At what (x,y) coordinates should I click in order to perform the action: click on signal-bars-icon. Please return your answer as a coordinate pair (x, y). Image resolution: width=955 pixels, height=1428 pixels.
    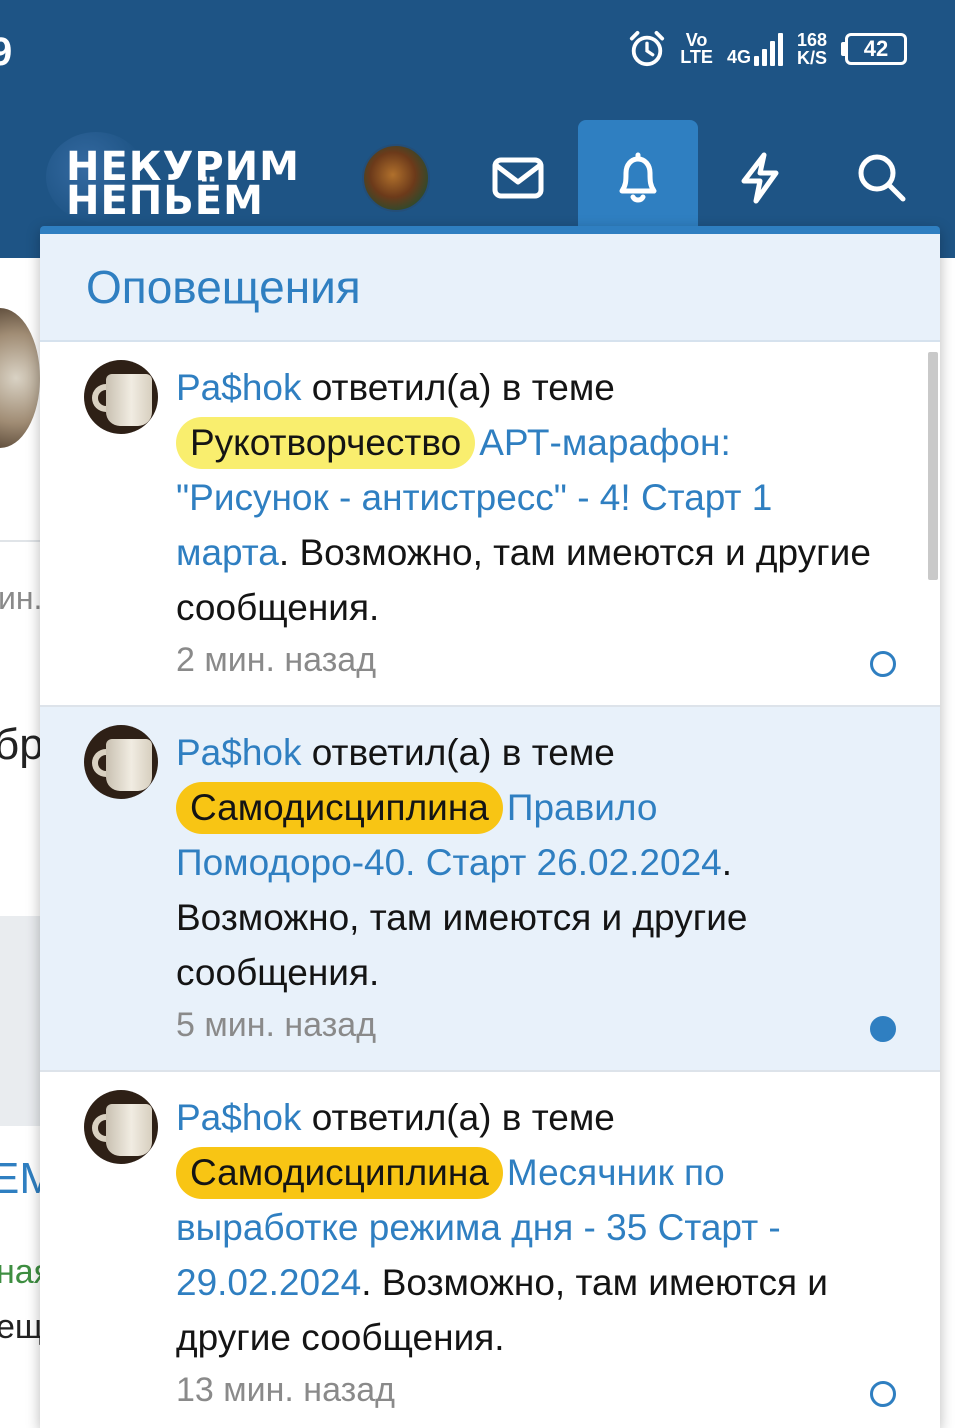
    Looking at the image, I should click on (768, 49).